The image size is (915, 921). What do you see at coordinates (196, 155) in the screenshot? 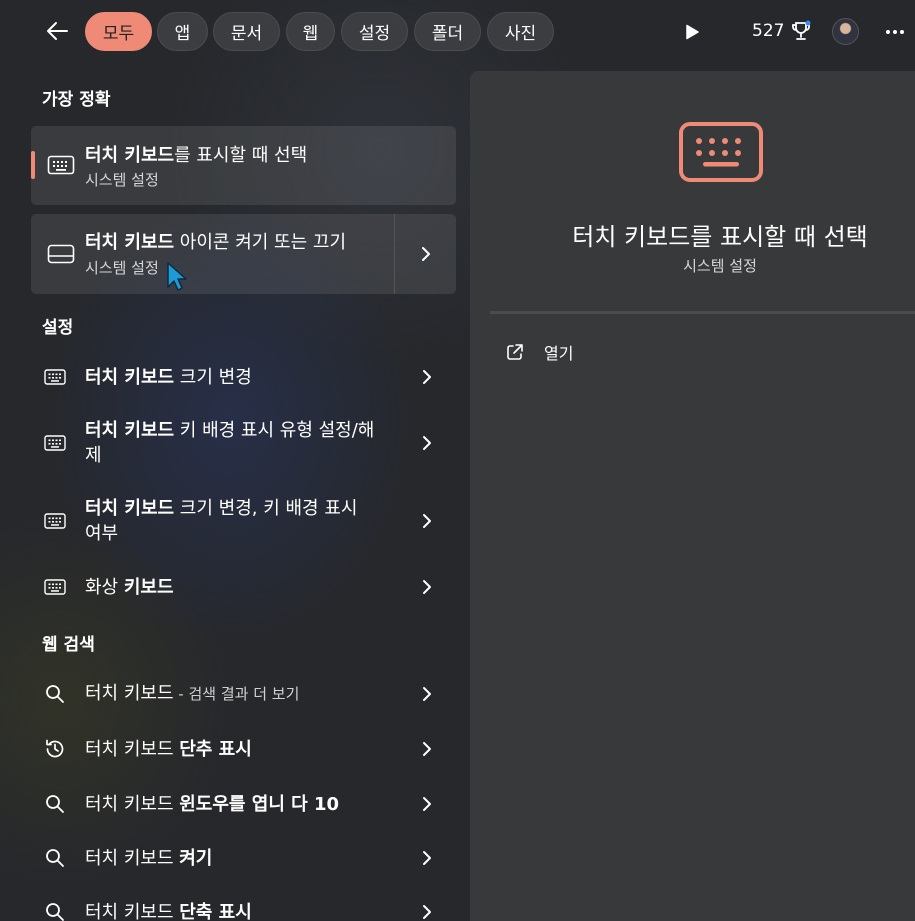
I see `best-match-title-1: 터치 키보드를 표시할 때 선택` at bounding box center [196, 155].